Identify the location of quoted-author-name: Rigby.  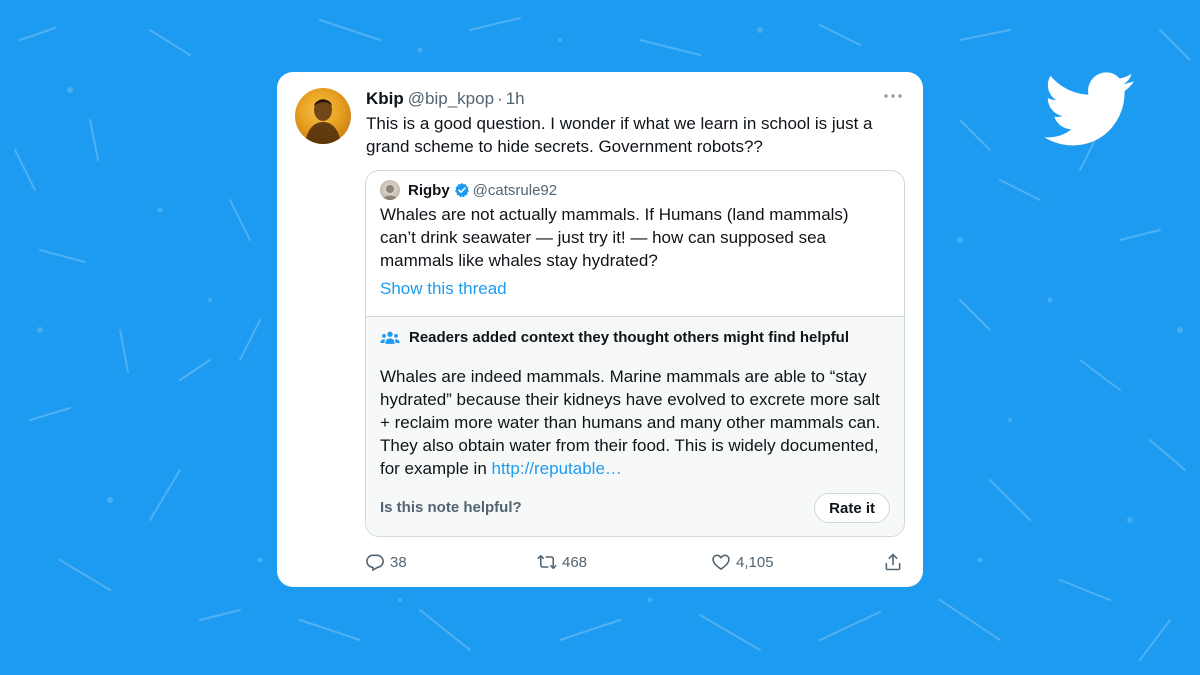
(429, 190).